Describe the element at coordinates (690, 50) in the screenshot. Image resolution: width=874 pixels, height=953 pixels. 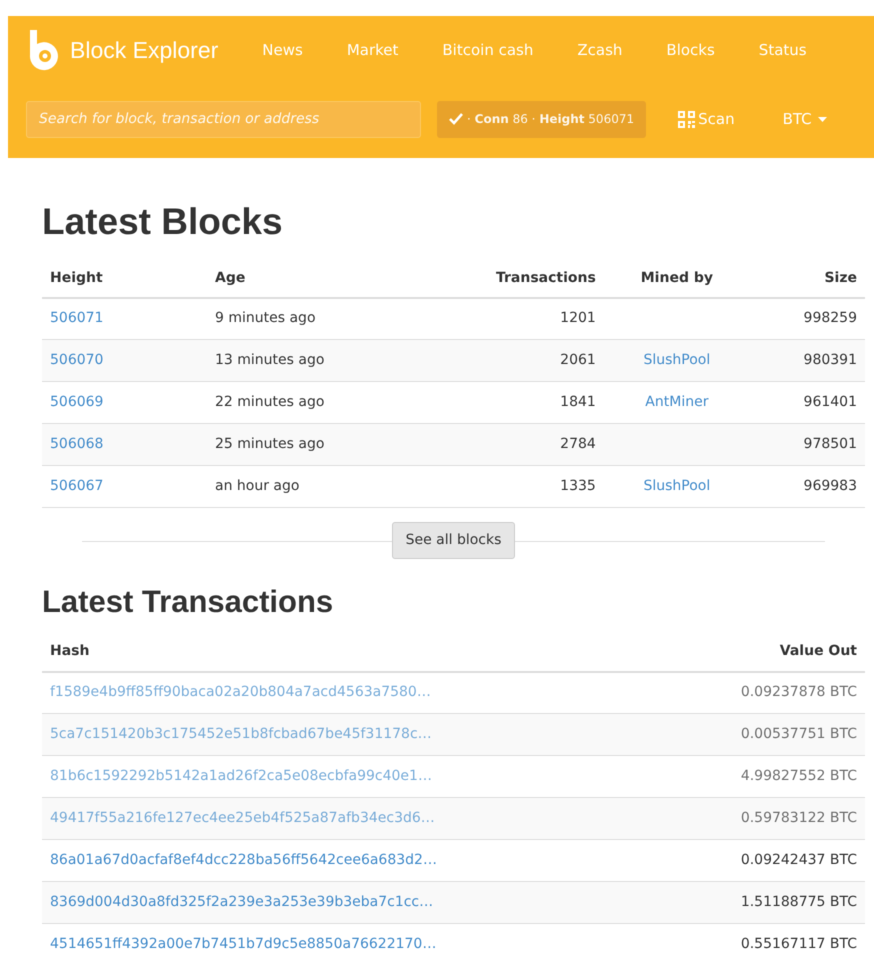
I see `nav-link: Blocks` at that location.